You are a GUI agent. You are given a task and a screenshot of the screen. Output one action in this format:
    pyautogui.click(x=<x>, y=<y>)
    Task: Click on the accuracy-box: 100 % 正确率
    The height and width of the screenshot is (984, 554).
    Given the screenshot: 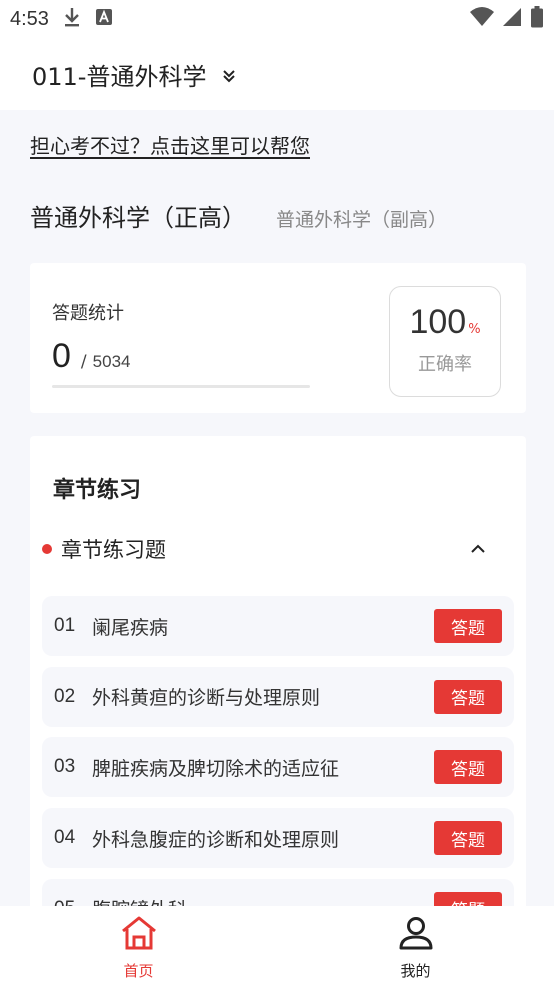 What is the action you would take?
    pyautogui.click(x=445, y=341)
    